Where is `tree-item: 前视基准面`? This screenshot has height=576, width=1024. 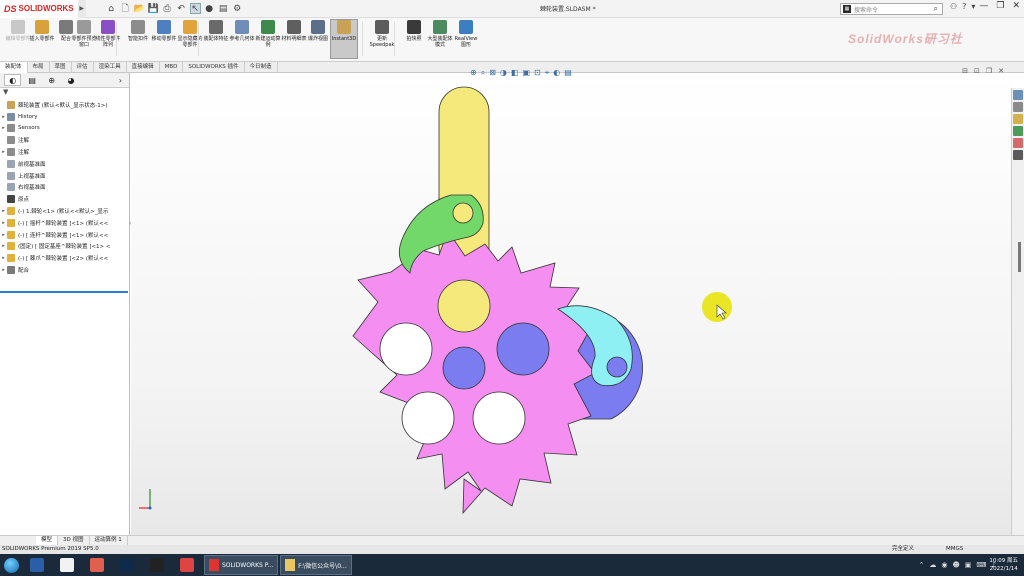
tree-item: 前视基准面 is located at coordinates (64, 164).